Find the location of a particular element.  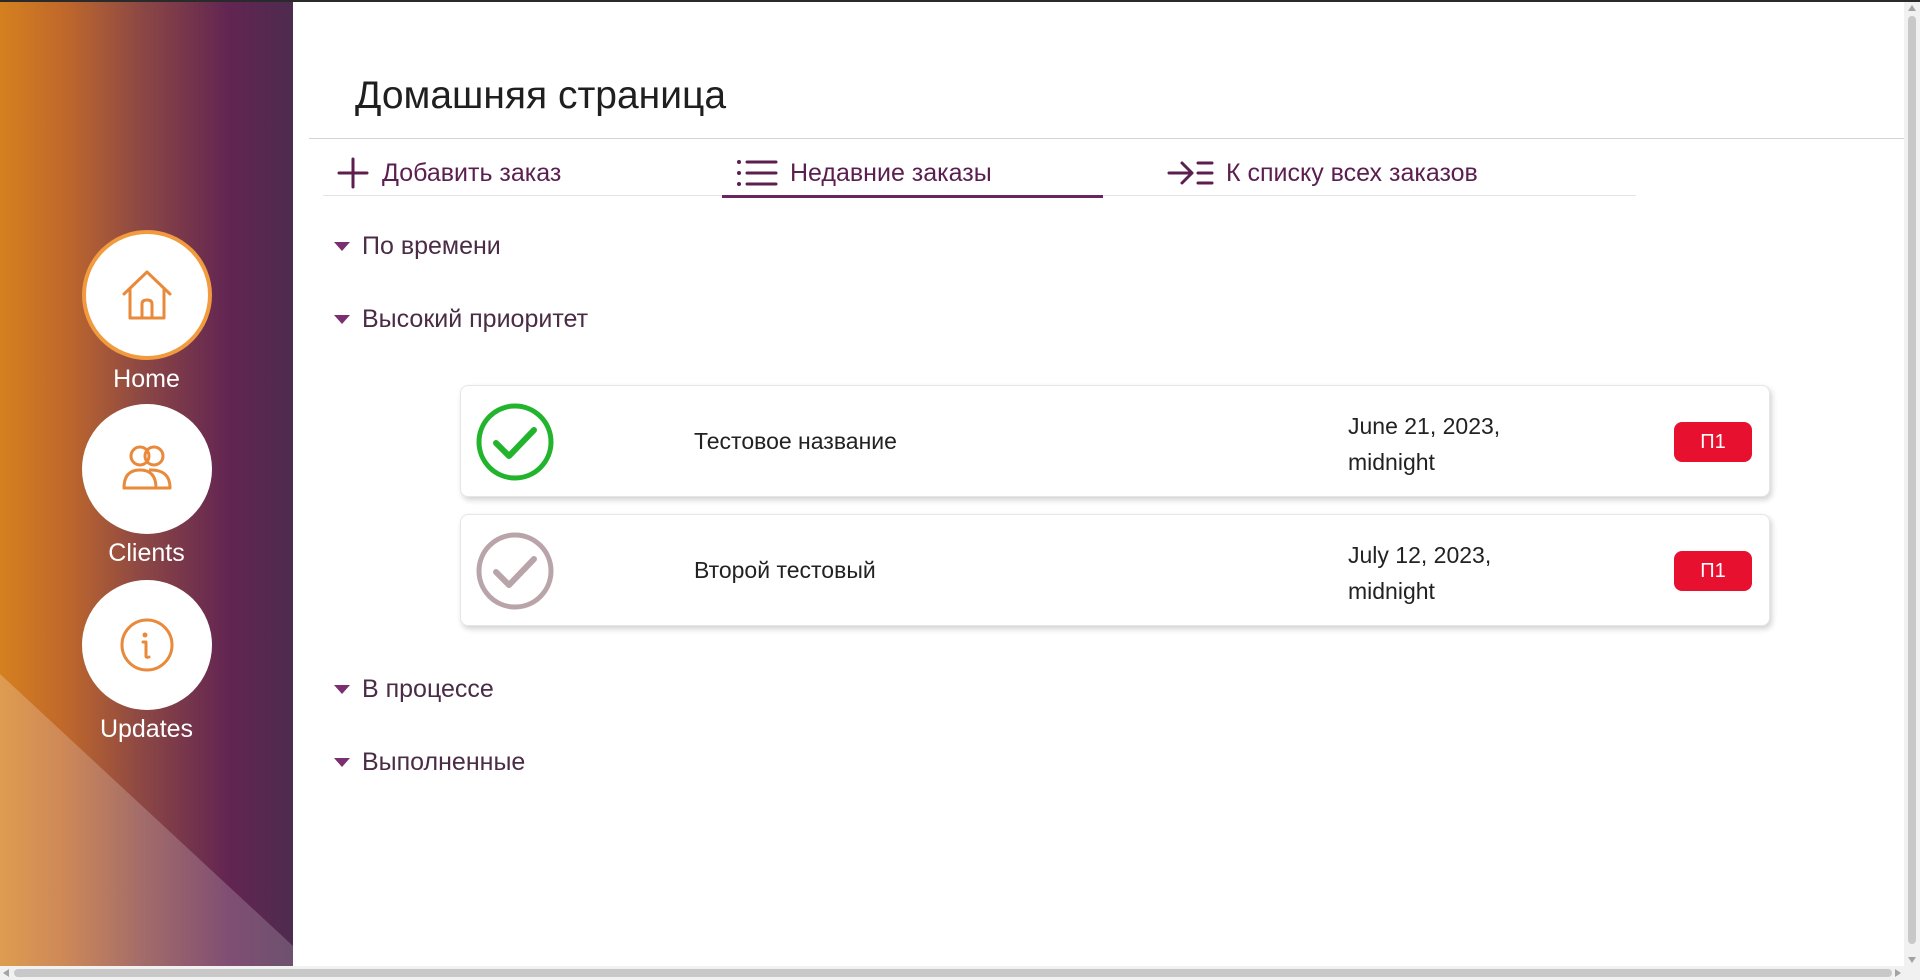

home-icon is located at coordinates (146, 295).